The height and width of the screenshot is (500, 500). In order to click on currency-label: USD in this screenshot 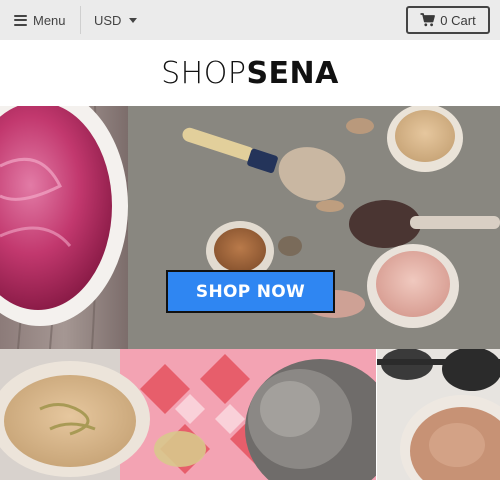, I will do `click(108, 20)`.